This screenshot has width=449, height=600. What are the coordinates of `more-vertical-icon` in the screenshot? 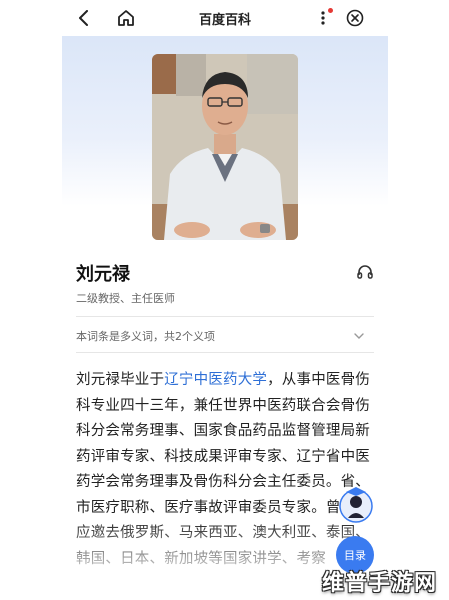 It's located at (323, 18).